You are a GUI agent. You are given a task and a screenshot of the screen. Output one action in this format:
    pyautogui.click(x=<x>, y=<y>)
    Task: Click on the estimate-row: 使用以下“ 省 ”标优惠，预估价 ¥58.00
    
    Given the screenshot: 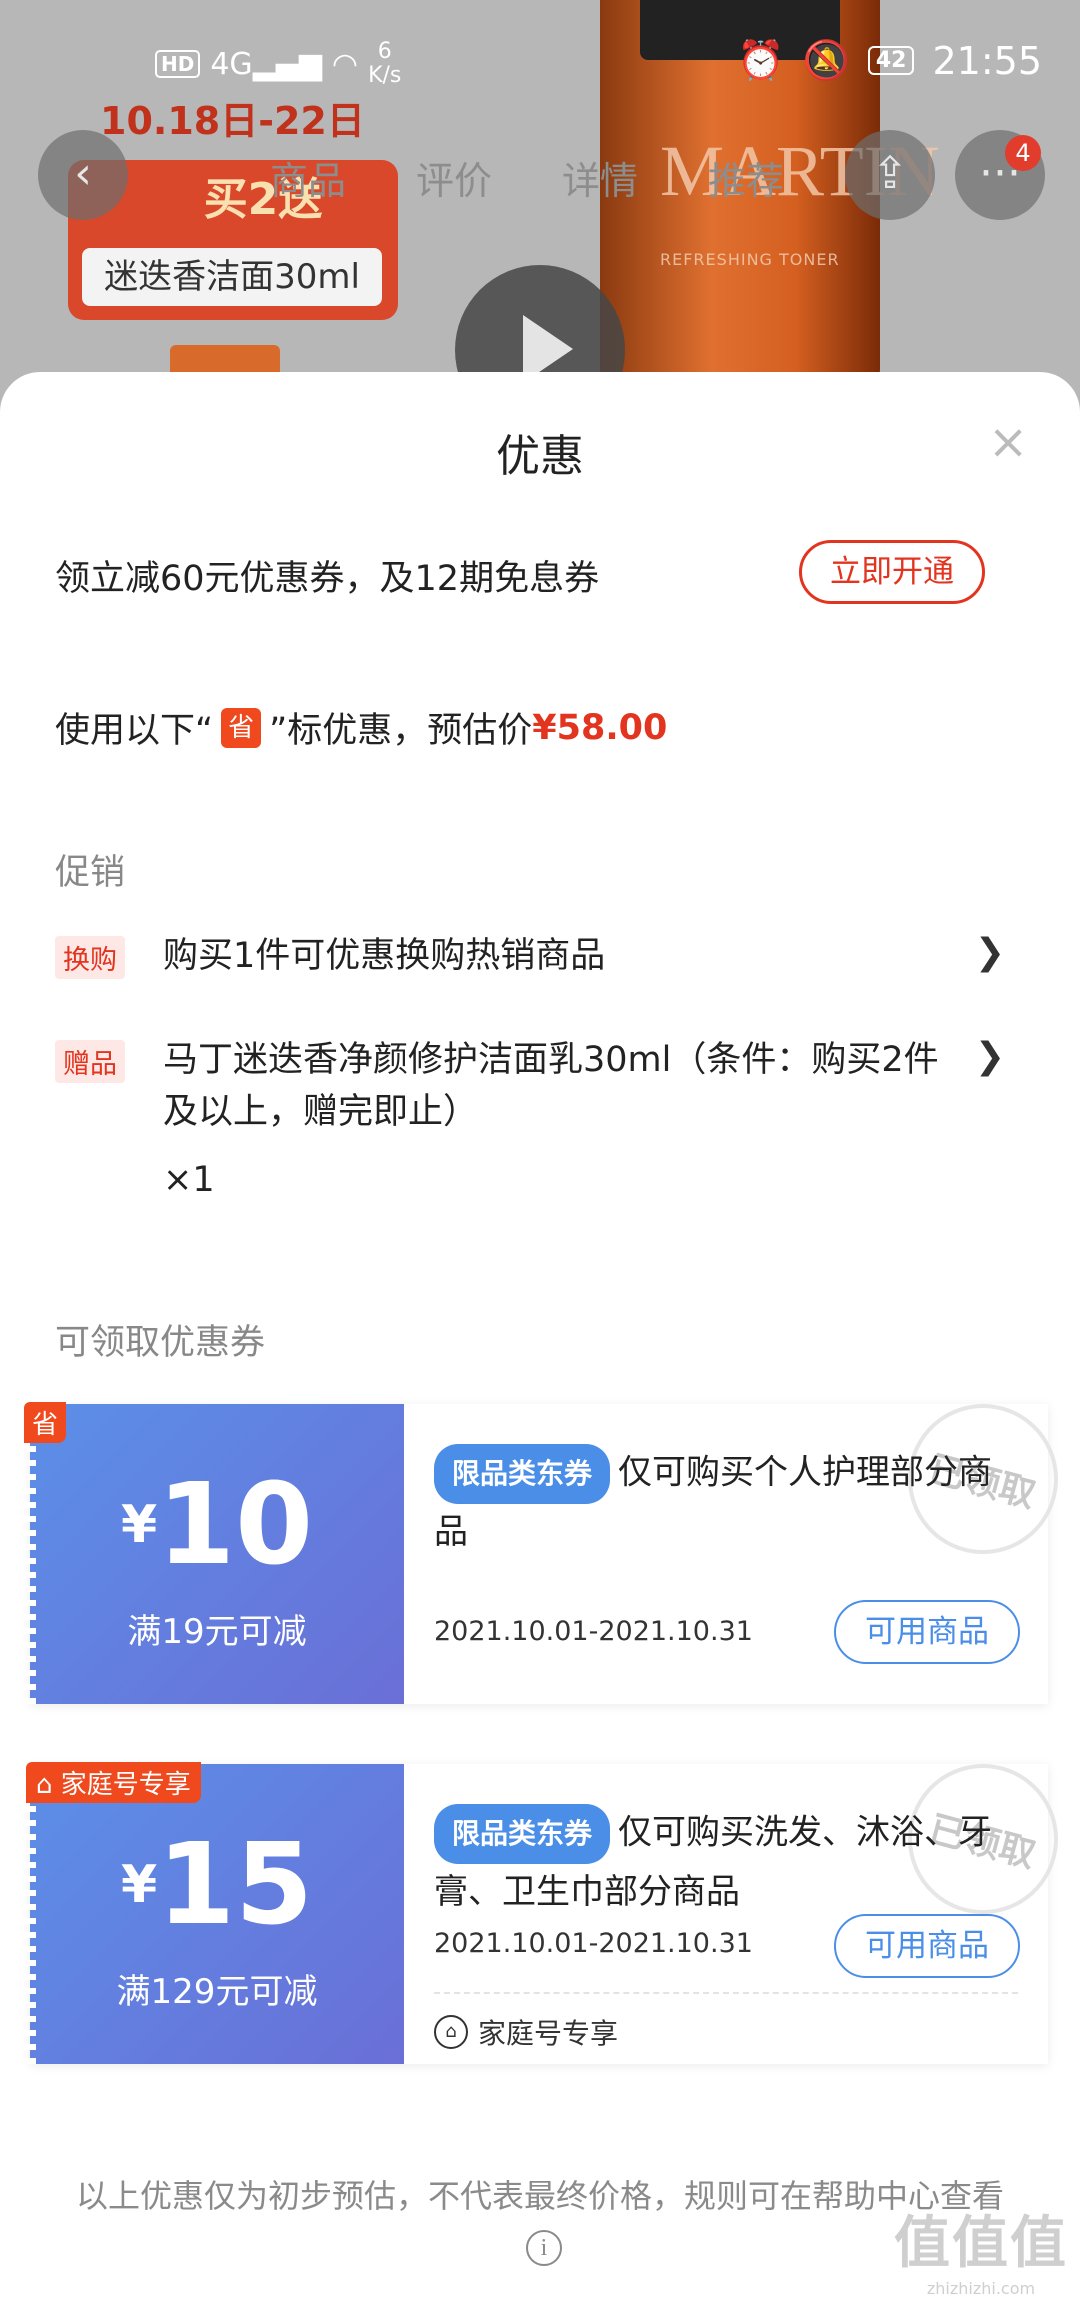 What is the action you would take?
    pyautogui.click(x=361, y=729)
    